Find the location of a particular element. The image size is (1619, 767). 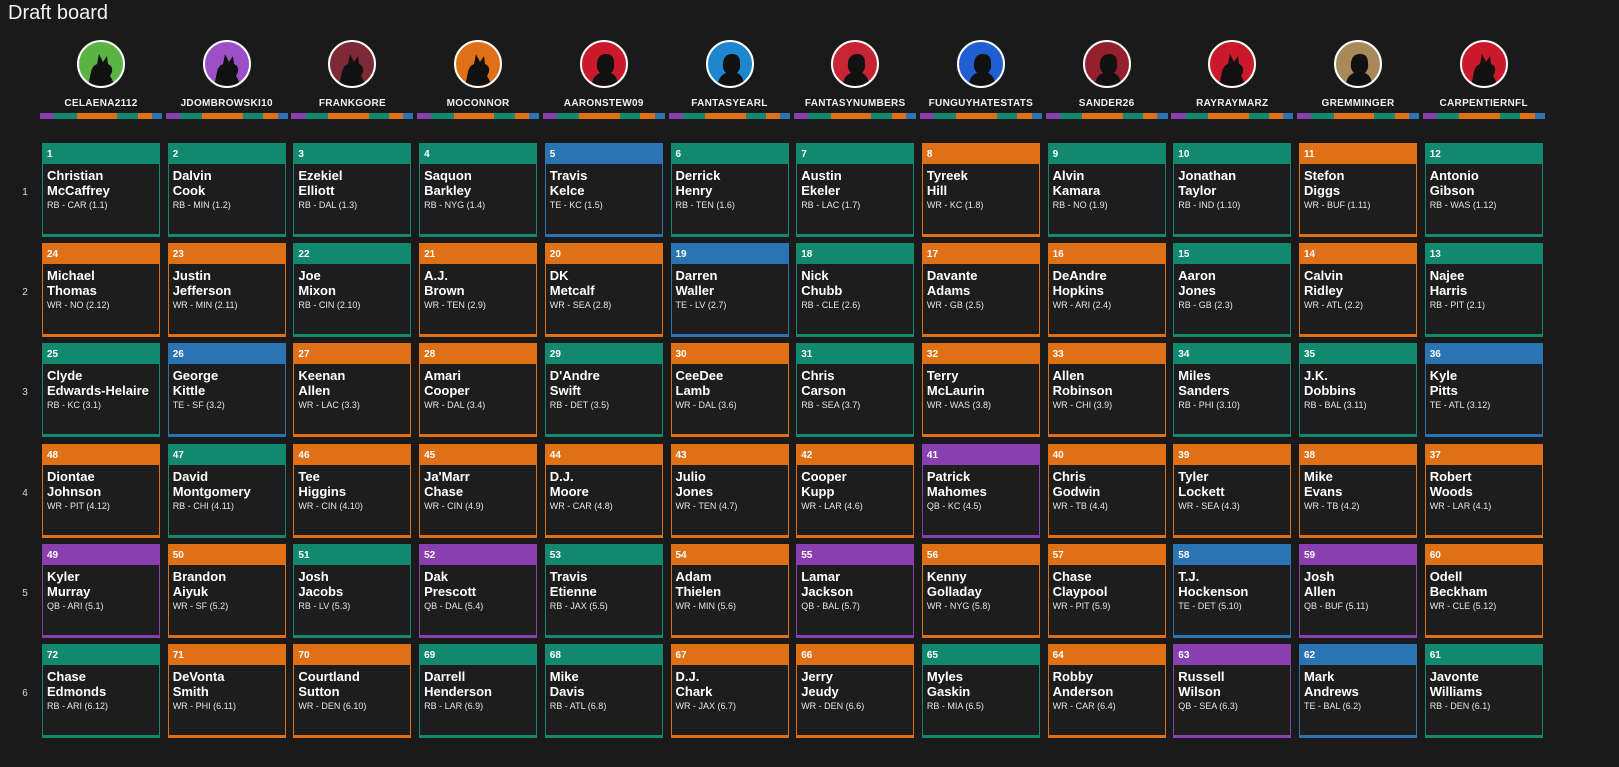

pick-card: 57 Chase Claypool WR - PIT (5.9) is located at coordinates (1106, 590).